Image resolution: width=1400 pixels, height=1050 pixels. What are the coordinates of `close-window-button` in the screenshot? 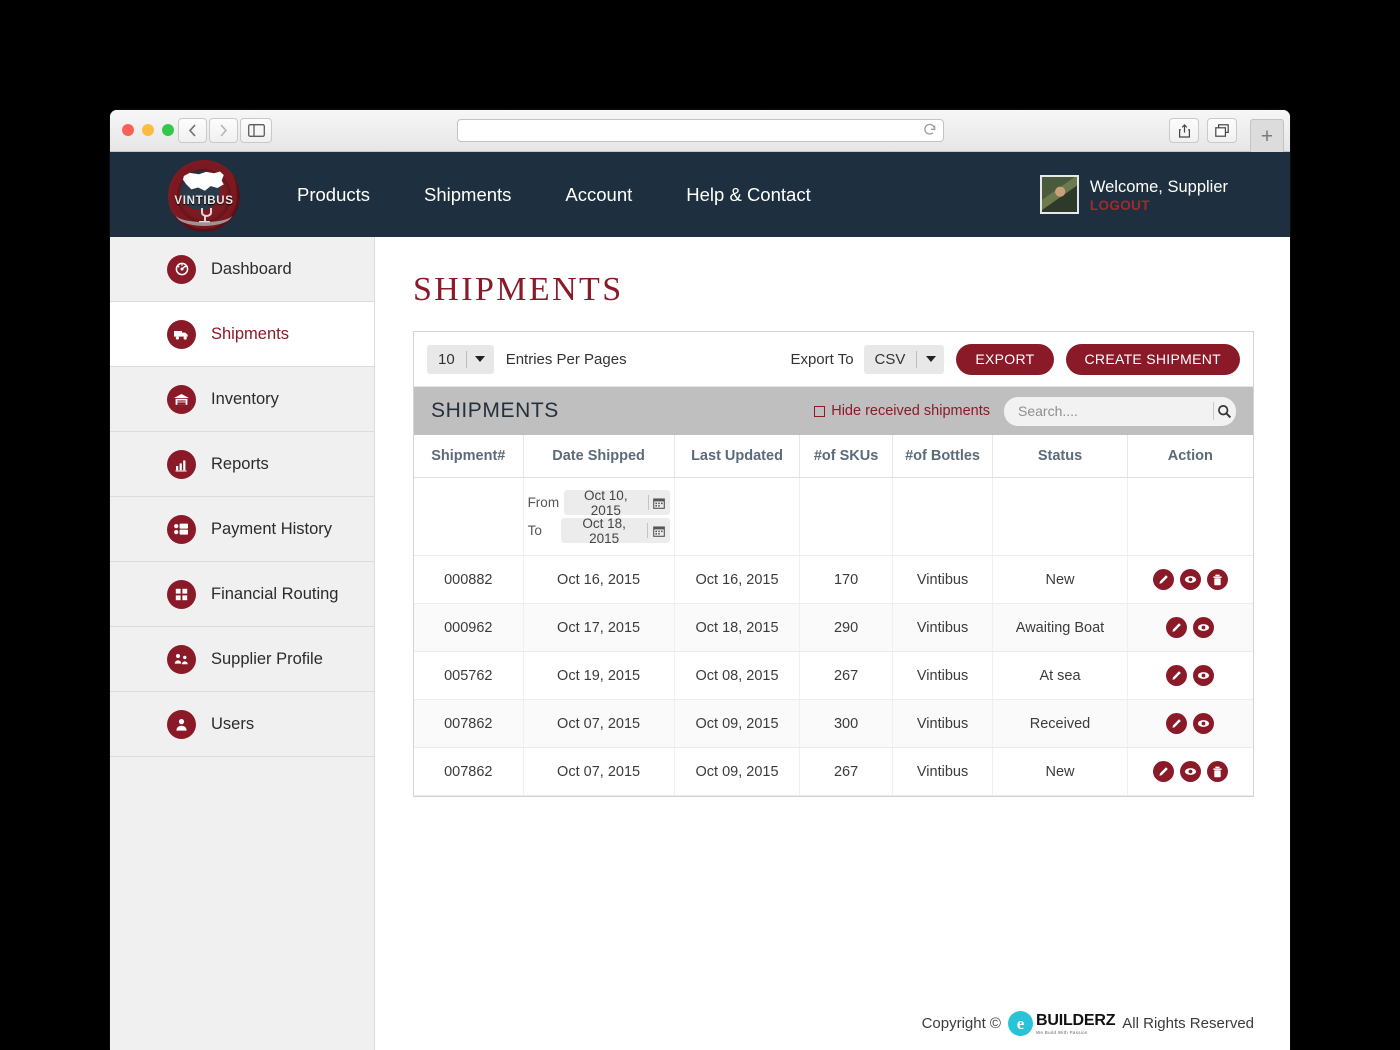 It's located at (128, 130).